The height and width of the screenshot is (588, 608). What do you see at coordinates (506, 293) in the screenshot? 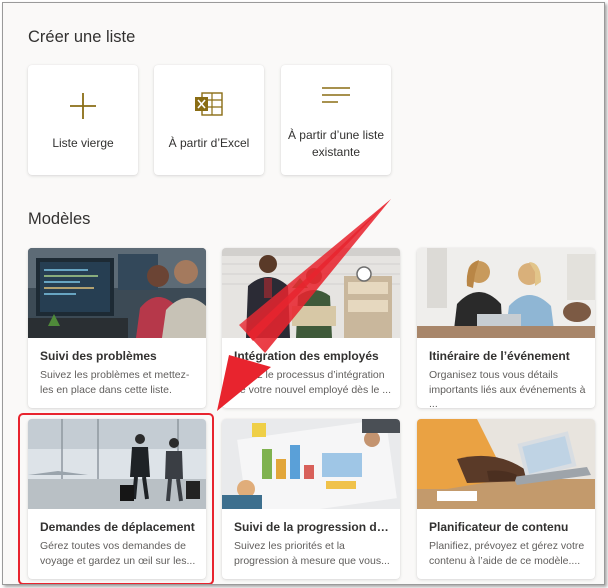
I see `event-itinerary-image` at bounding box center [506, 293].